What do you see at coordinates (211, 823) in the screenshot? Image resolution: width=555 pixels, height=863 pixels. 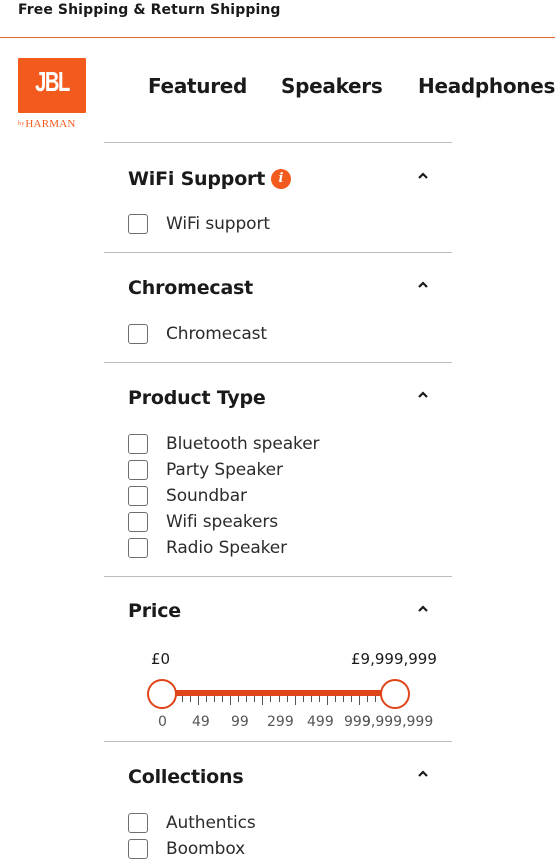 I see `checkbox-label: Authentics` at bounding box center [211, 823].